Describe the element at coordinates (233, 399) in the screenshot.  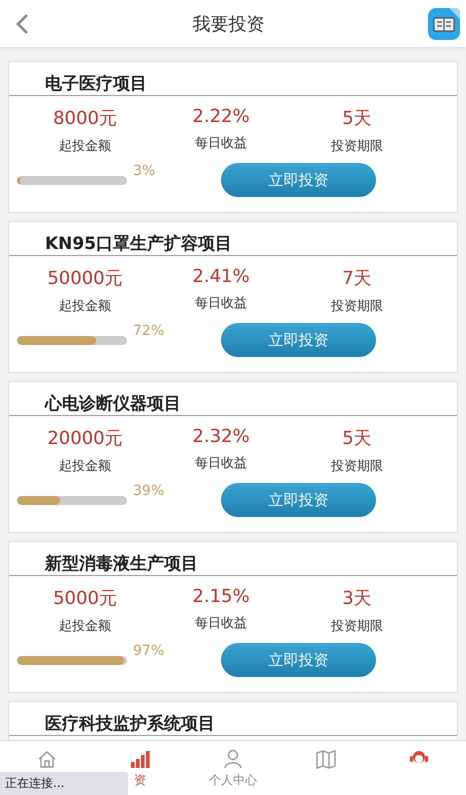
I see `project-title: 心电诊断仪器项目` at that location.